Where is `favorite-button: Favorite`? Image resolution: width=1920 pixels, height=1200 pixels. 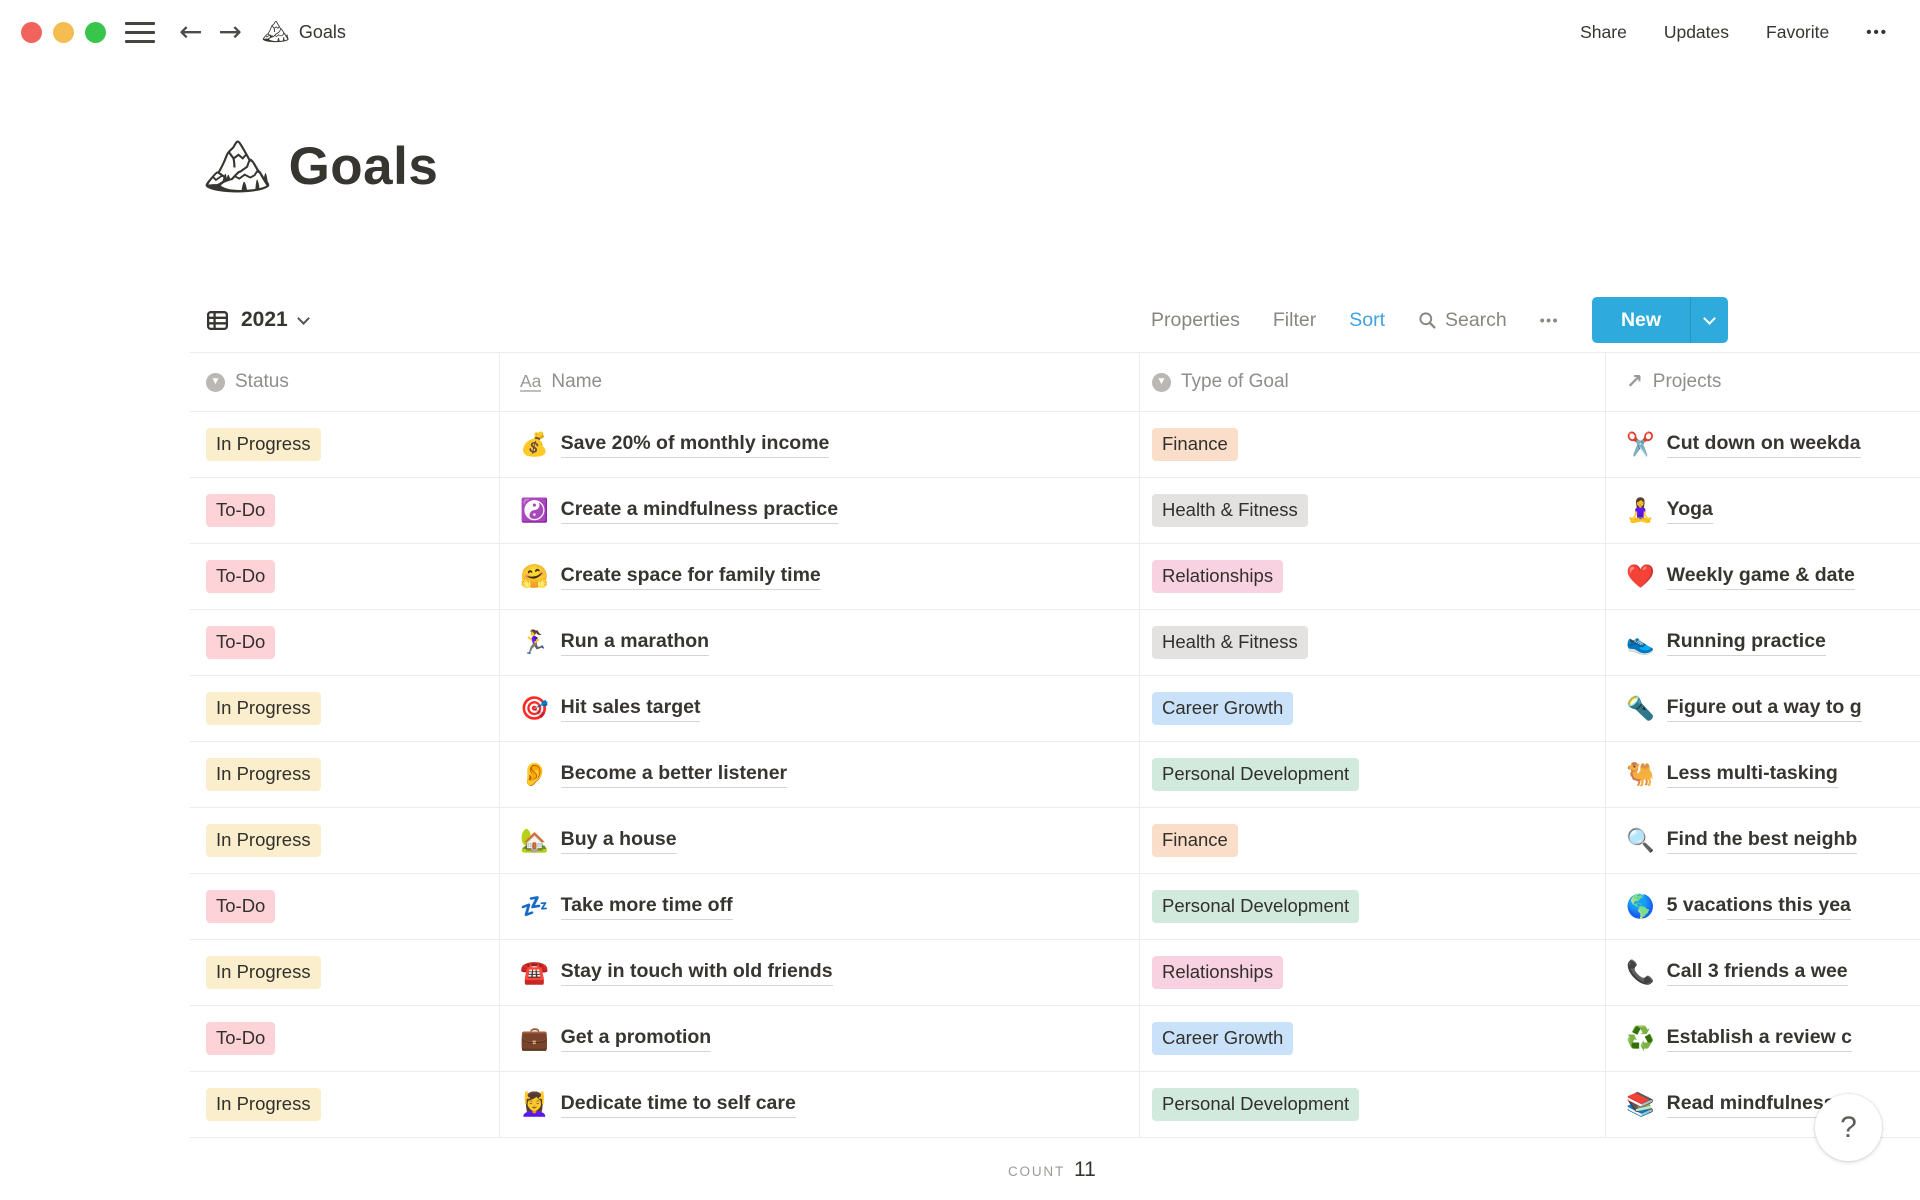 favorite-button: Favorite is located at coordinates (1797, 32).